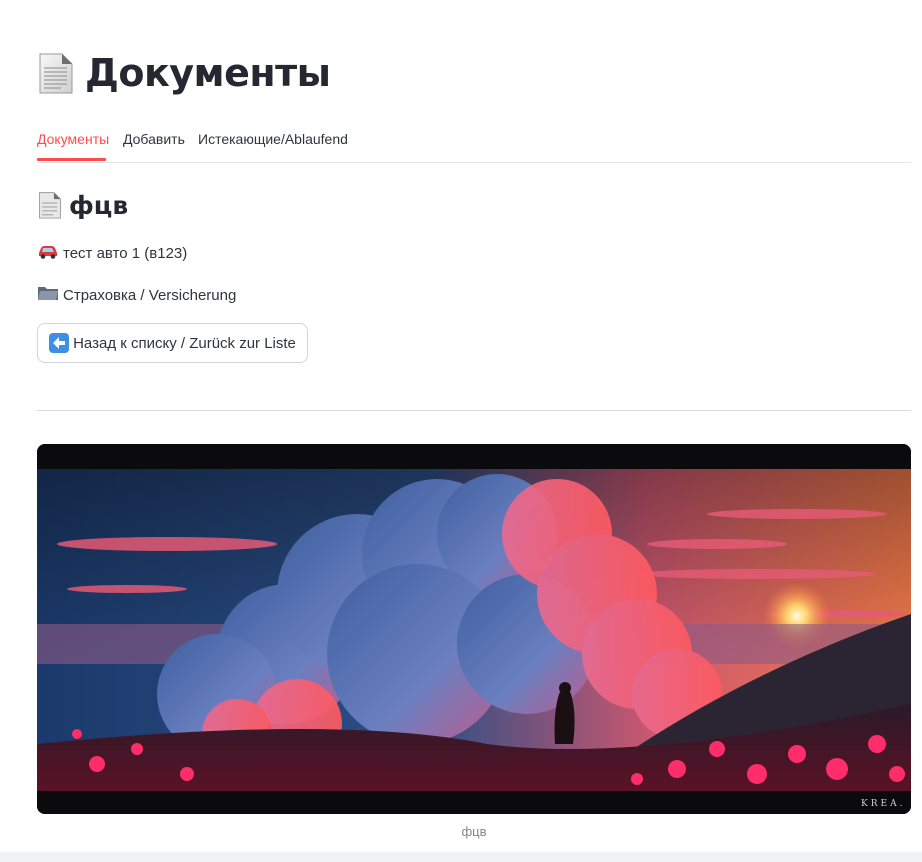  What do you see at coordinates (73, 145) in the screenshot?
I see `tab-documents: Документы` at bounding box center [73, 145].